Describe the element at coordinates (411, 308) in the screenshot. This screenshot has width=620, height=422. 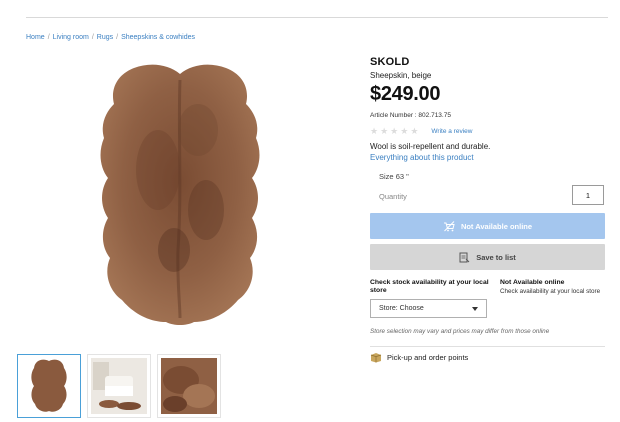
I see `store-select-value: Choose` at that location.